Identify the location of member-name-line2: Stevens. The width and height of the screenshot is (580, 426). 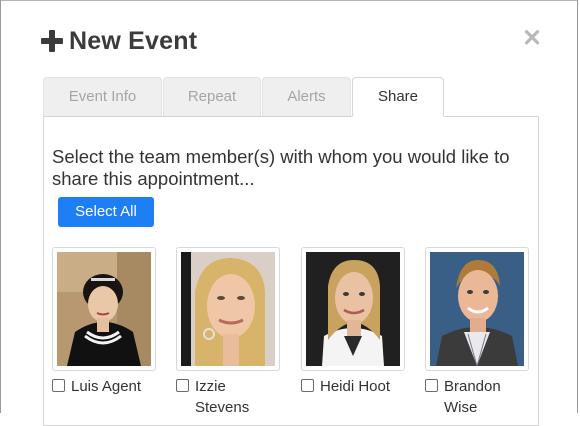
(222, 407).